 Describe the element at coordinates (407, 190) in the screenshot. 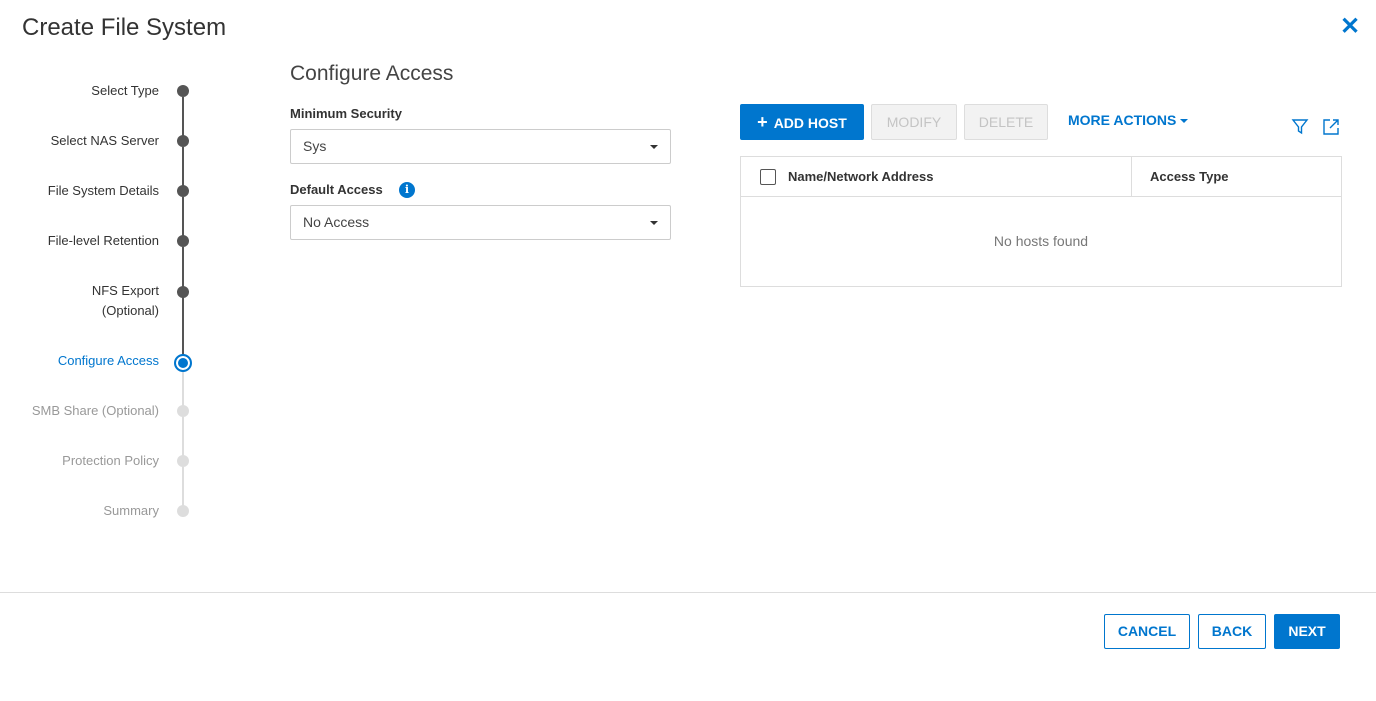

I see `info-icon: i` at that location.